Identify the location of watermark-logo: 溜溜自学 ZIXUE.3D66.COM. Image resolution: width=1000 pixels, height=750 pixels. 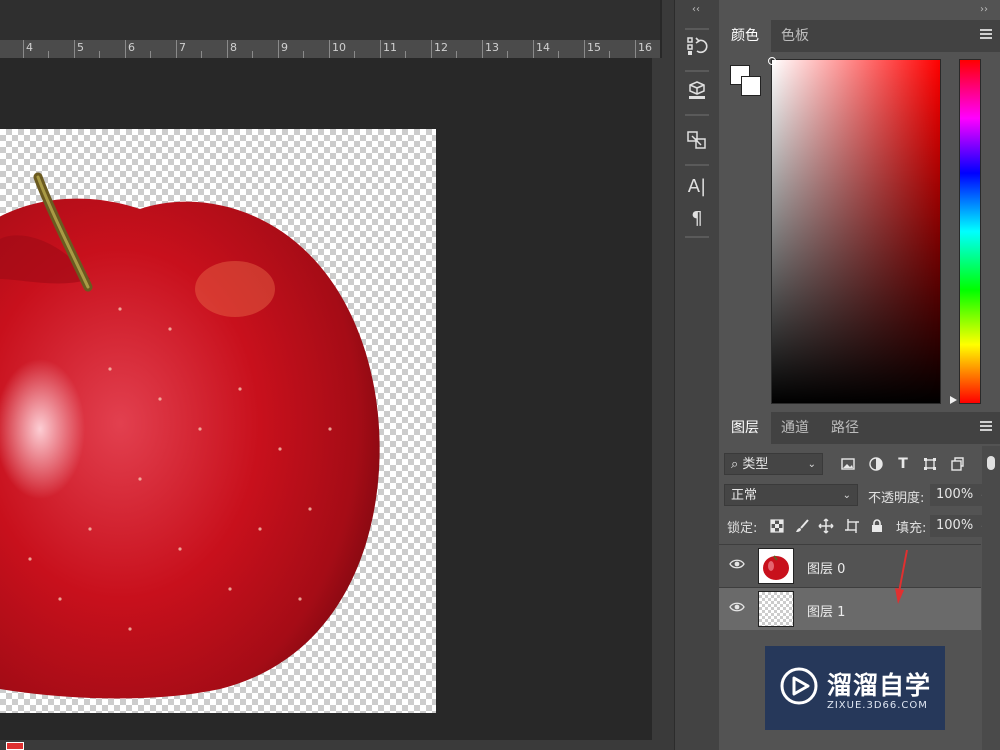
(855, 688).